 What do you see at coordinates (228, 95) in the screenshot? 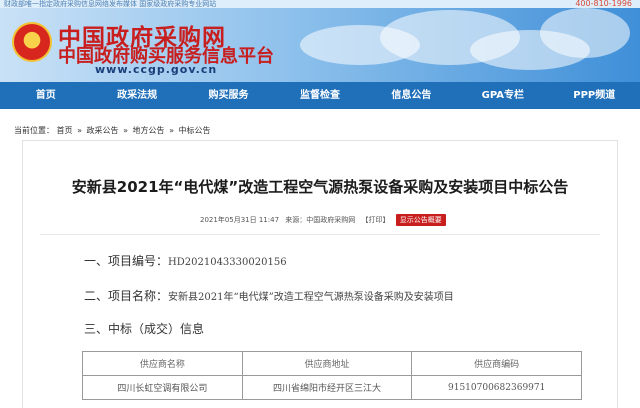
I see `nav-item-services: 购买服务` at bounding box center [228, 95].